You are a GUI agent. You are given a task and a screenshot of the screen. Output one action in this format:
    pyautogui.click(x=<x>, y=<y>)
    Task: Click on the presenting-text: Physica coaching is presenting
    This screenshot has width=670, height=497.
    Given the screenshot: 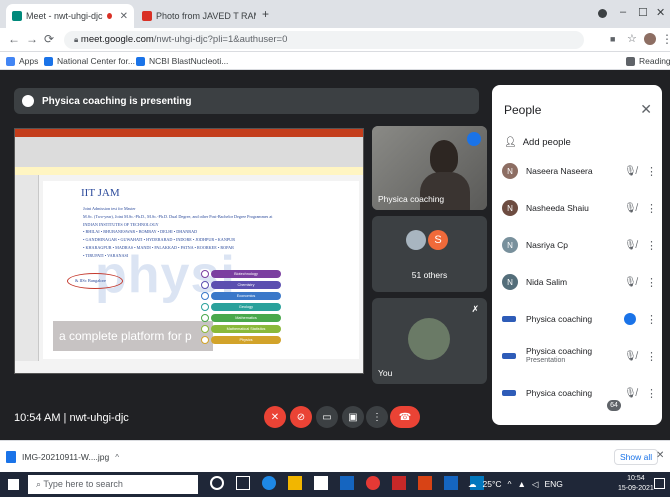 What is the action you would take?
    pyautogui.click(x=117, y=101)
    